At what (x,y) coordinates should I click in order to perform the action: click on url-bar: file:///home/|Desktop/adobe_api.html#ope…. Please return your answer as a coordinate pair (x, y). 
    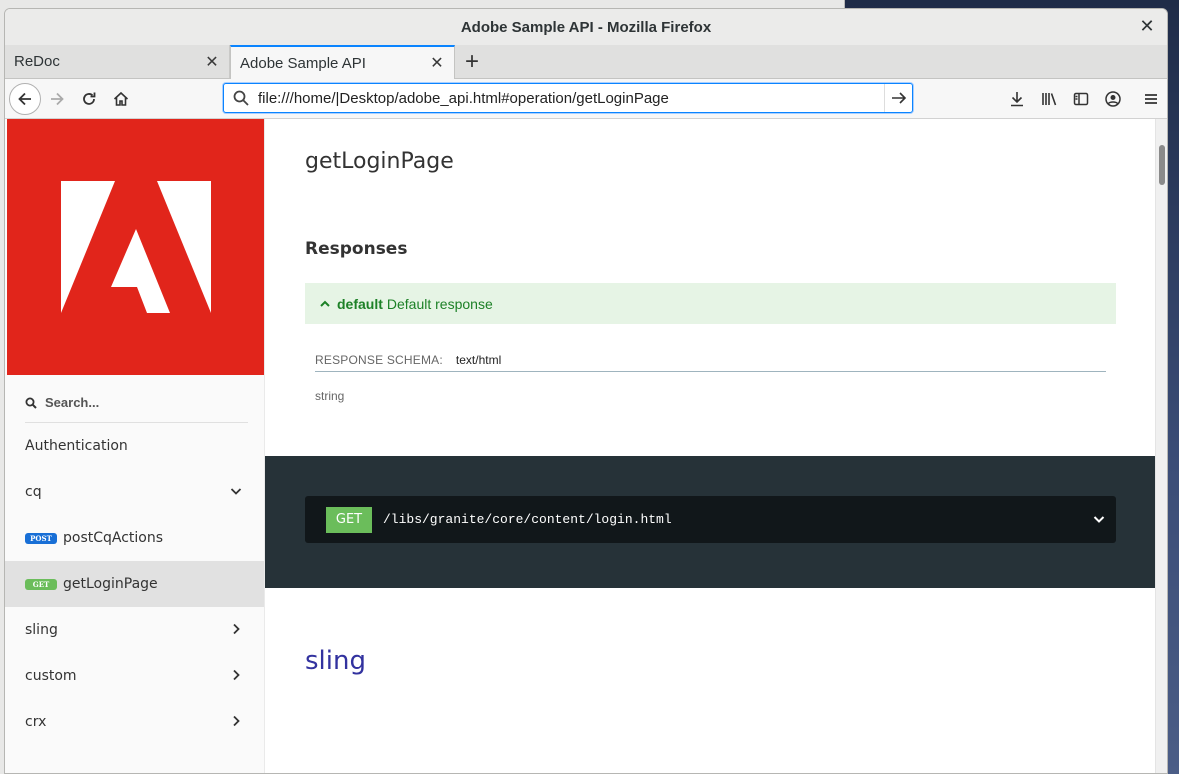
    Looking at the image, I should click on (568, 98).